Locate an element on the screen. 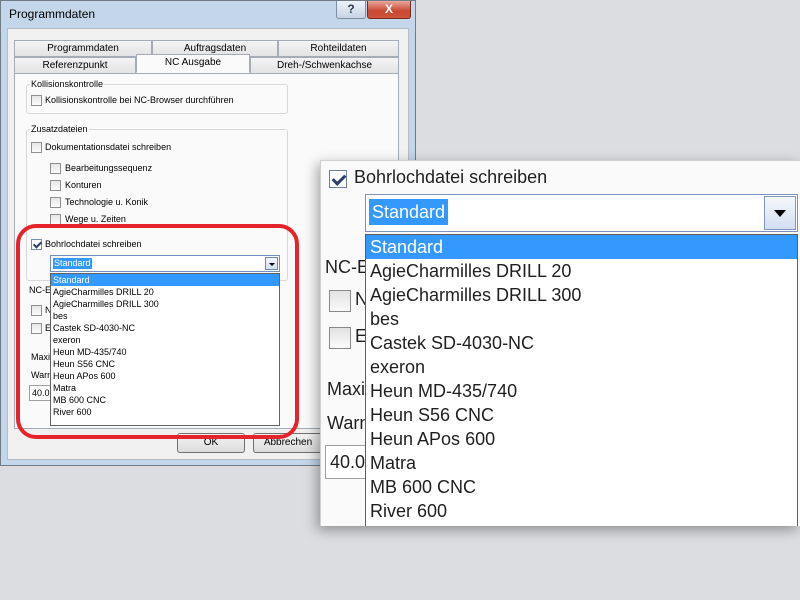  list-item: bes is located at coordinates (581, 319).